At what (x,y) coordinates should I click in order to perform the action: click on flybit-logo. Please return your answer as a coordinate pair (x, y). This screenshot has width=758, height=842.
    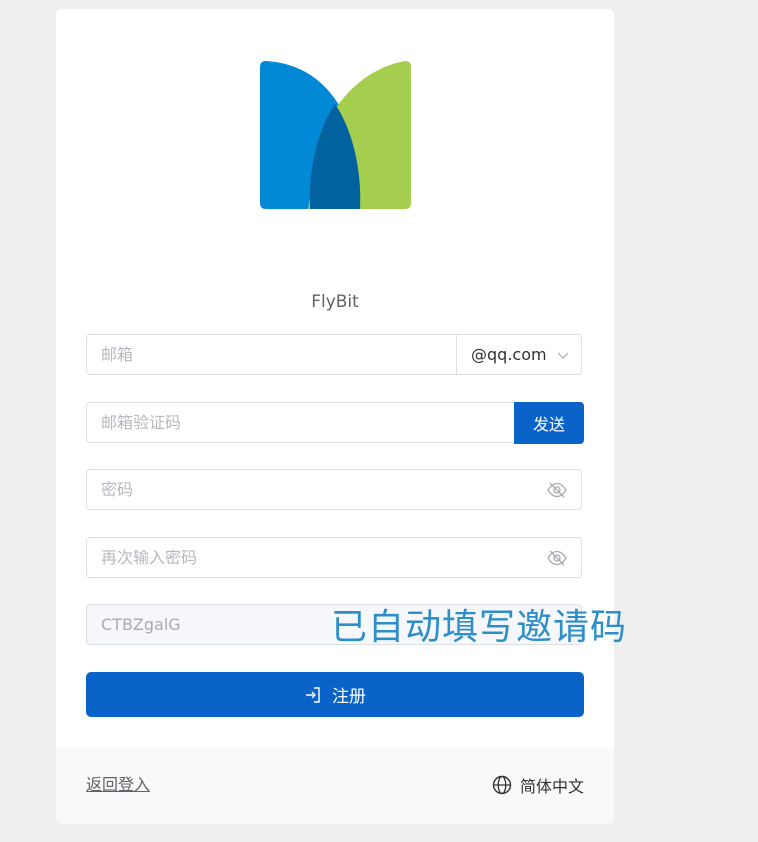
    Looking at the image, I should click on (335, 135).